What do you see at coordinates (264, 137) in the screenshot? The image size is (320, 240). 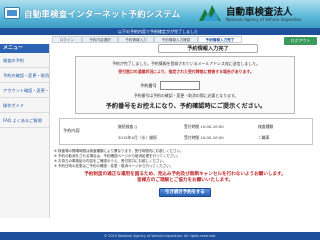 I see `details-cell: 二輪車` at bounding box center [264, 137].